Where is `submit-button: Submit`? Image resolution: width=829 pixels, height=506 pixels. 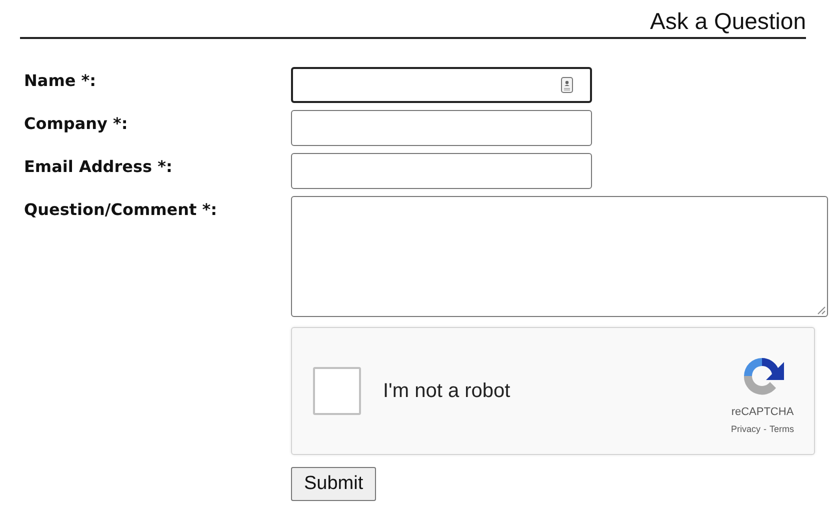 submit-button: Submit is located at coordinates (333, 484).